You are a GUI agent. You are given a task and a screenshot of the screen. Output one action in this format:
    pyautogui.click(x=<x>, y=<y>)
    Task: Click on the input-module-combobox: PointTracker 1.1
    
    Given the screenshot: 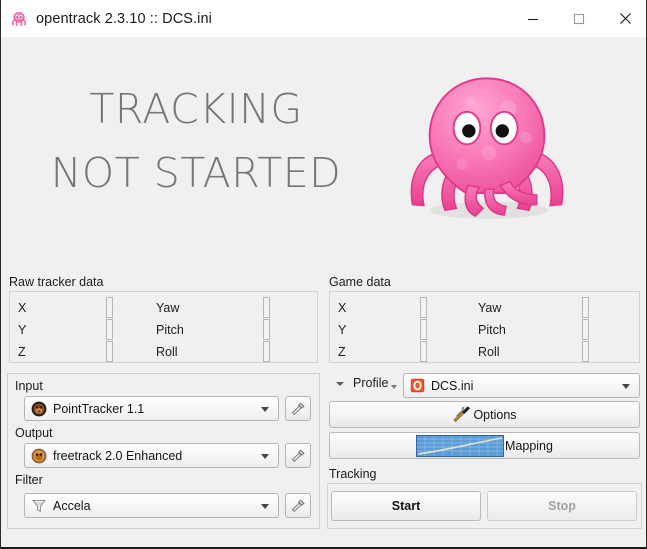 What is the action you would take?
    pyautogui.click(x=151, y=408)
    